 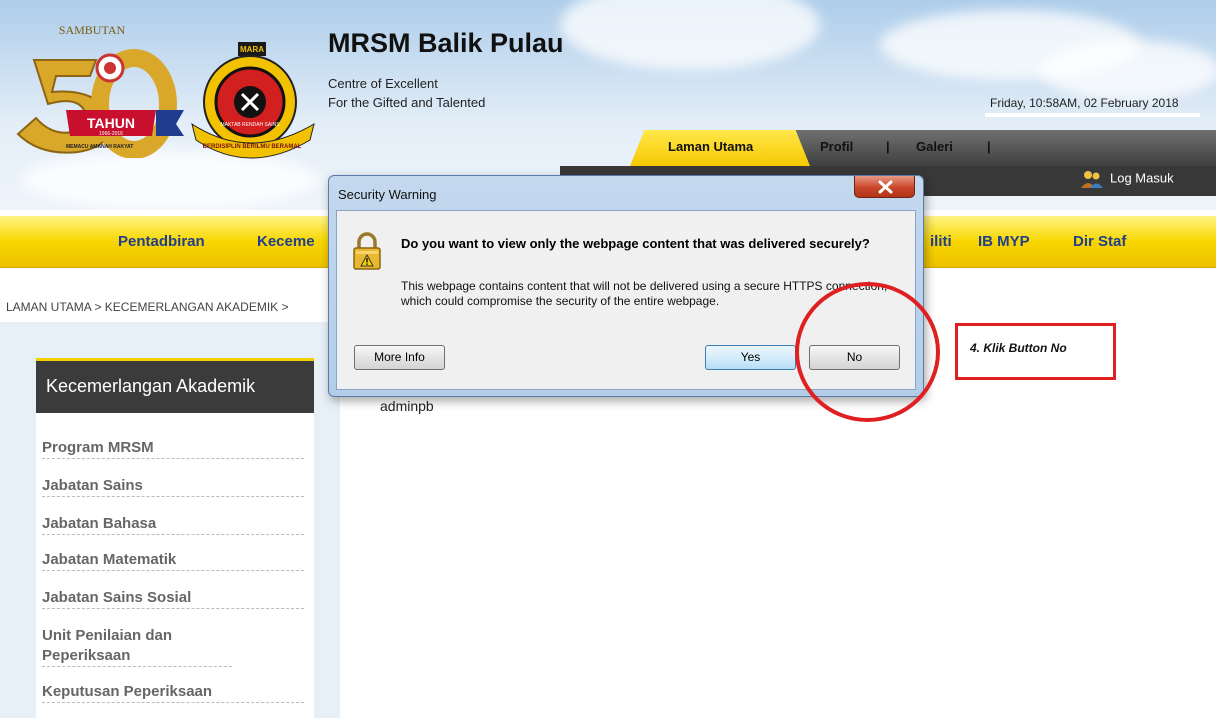 I want to click on lock-warning-icon, so click(x=367, y=251).